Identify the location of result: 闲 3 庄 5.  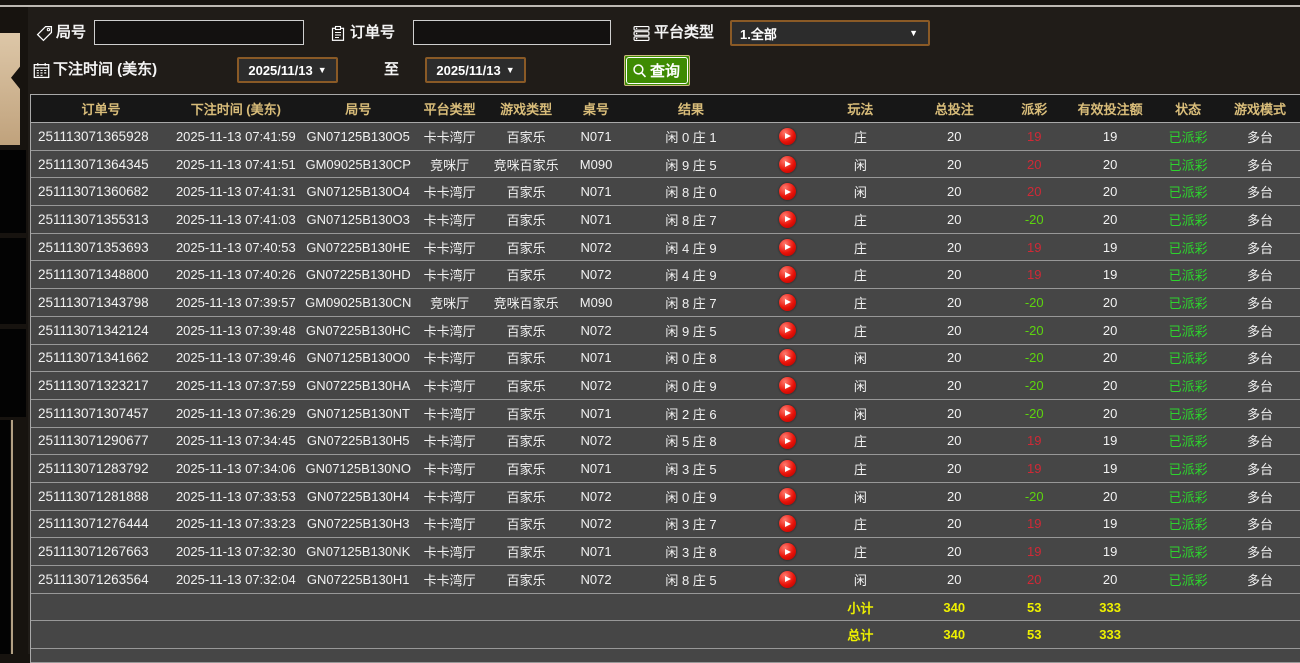
(691, 470).